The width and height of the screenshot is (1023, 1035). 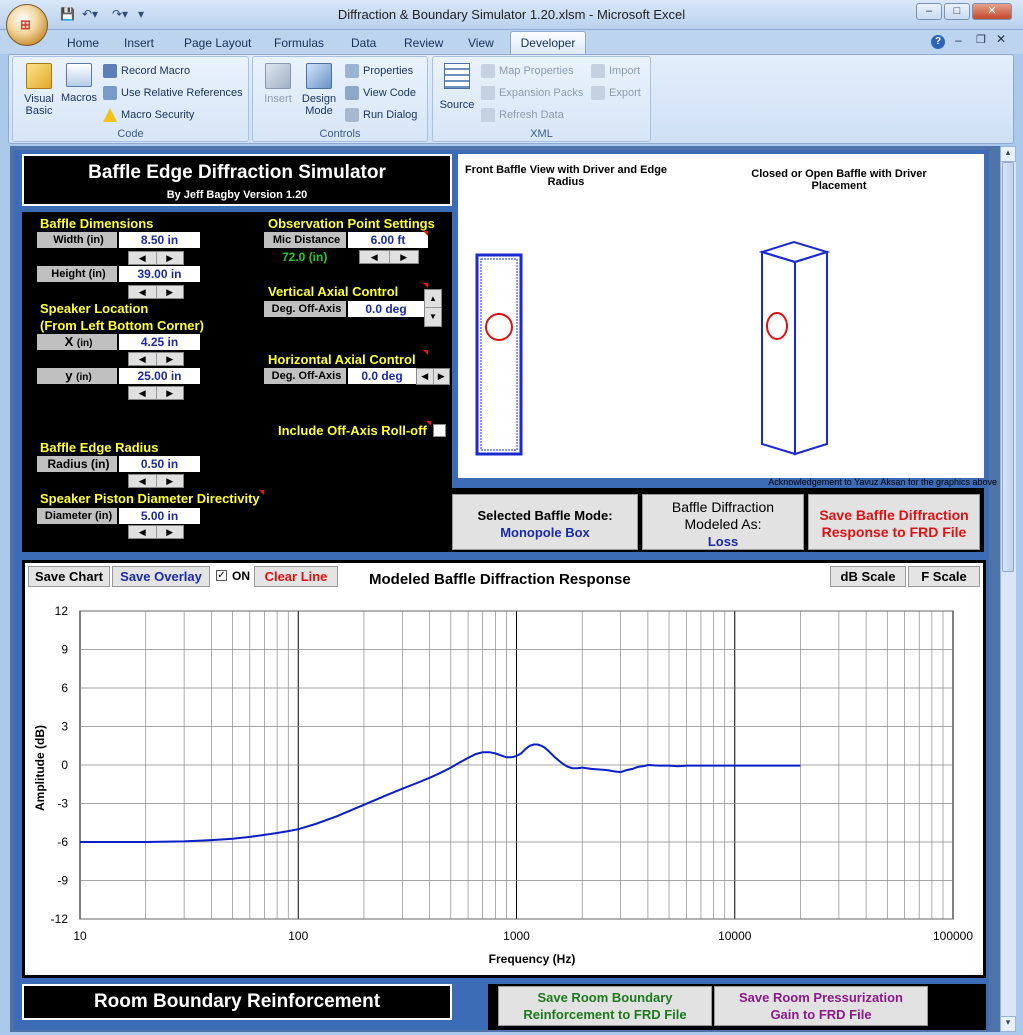 What do you see at coordinates (143, 393) in the screenshot?
I see `y-decrease-button: ◀` at bounding box center [143, 393].